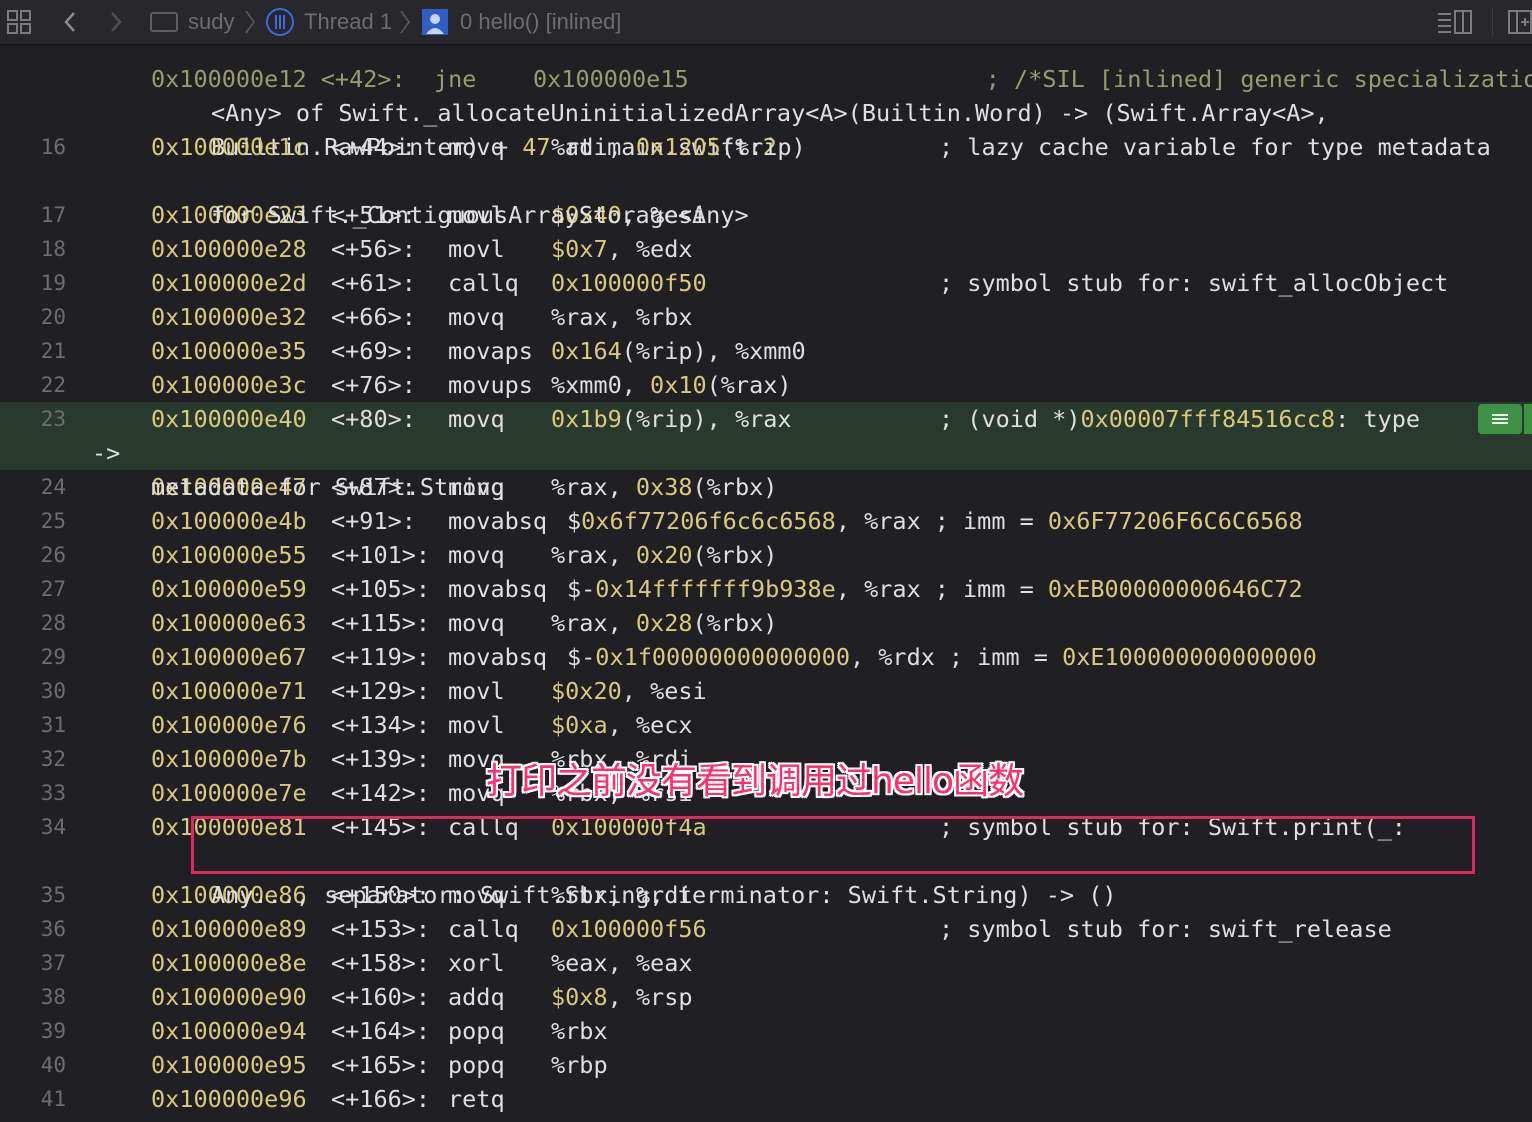  Describe the element at coordinates (229, 555) in the screenshot. I see `instruction-address: 0x100000e55` at that location.